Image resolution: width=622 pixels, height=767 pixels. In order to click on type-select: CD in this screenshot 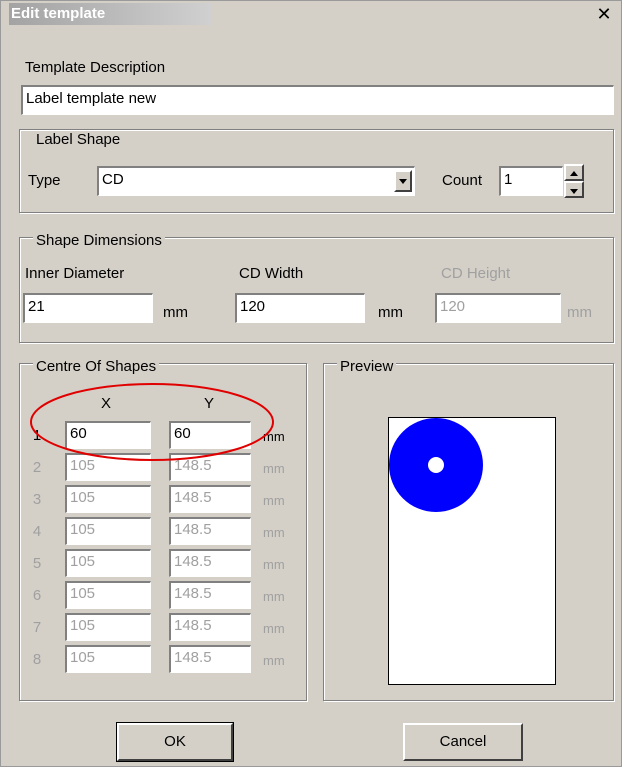, I will do `click(256, 181)`.